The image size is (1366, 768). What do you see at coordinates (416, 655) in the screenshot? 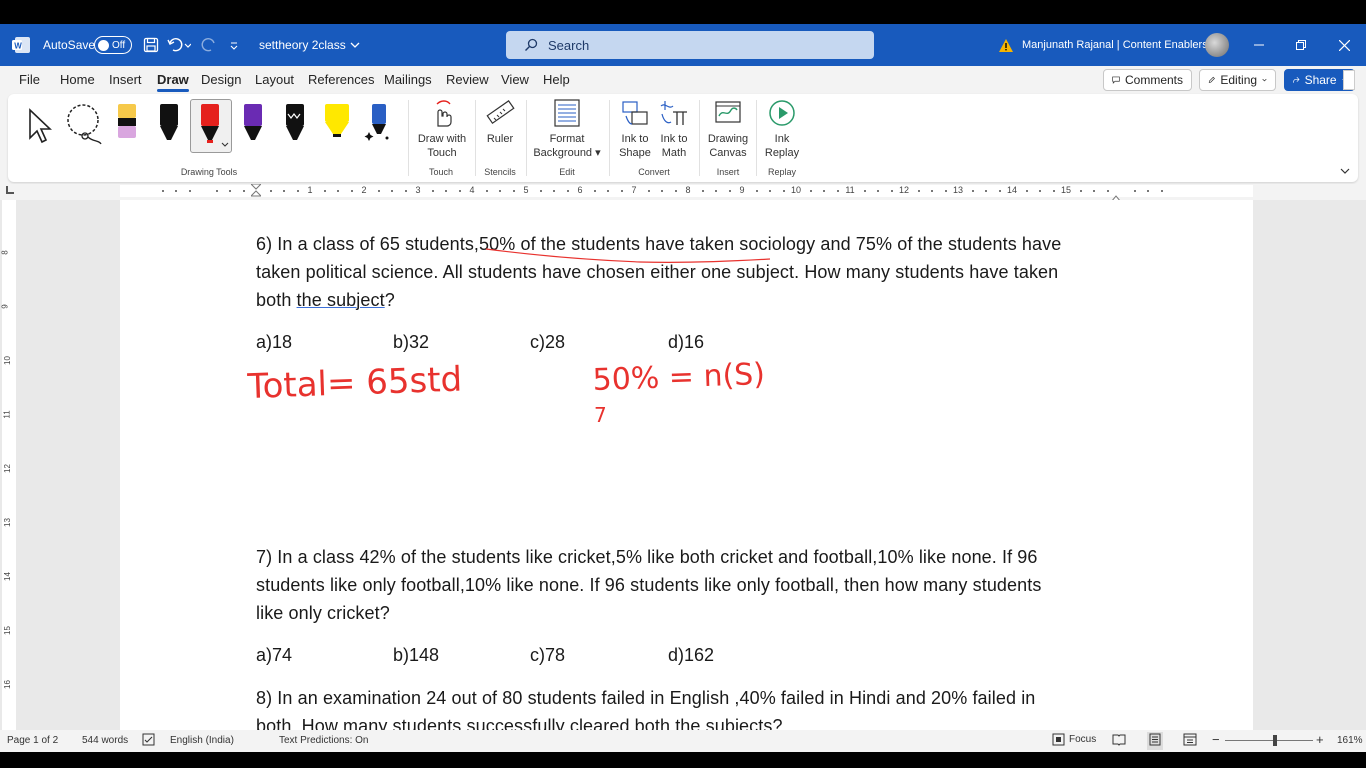
I see `q7-option-b: b)148` at bounding box center [416, 655].